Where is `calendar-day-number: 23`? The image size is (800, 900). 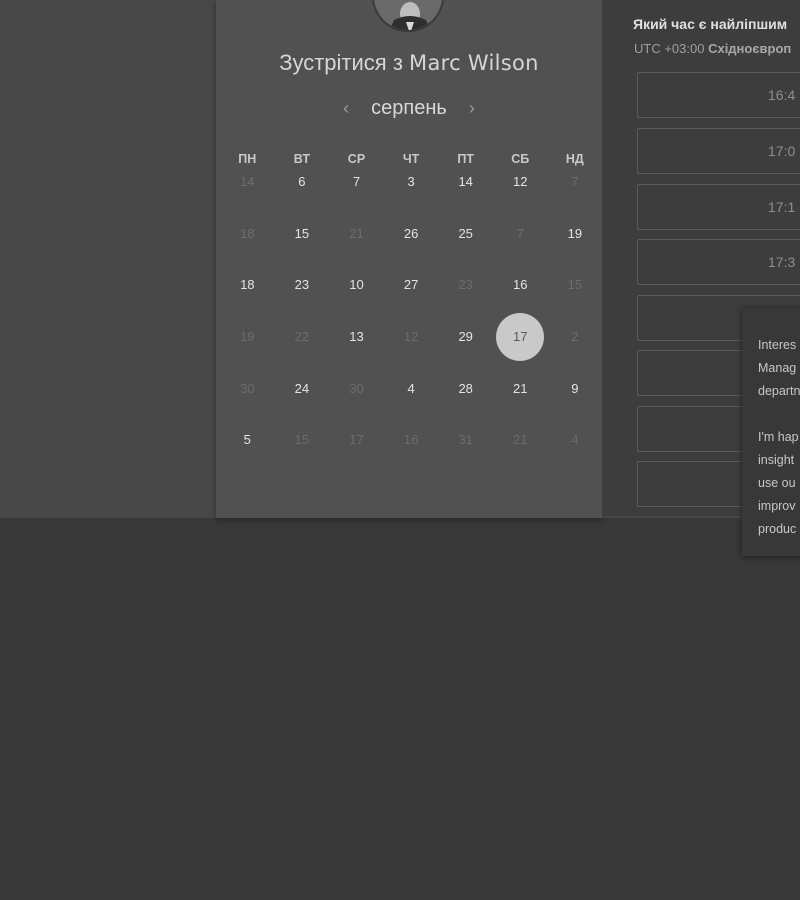 calendar-day-number: 23 is located at coordinates (302, 284).